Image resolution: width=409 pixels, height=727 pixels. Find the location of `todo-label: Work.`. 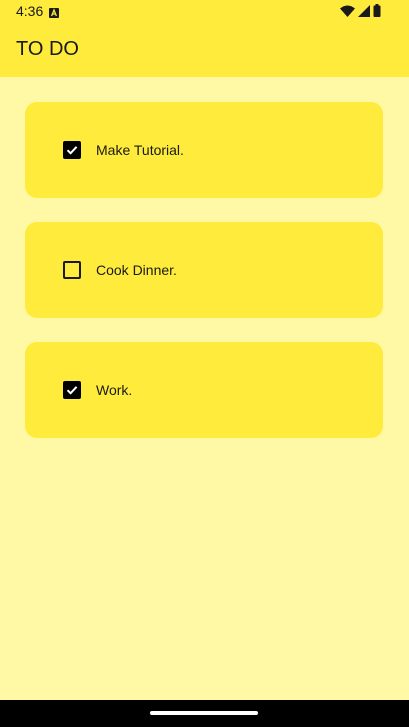

todo-label: Work. is located at coordinates (114, 390).